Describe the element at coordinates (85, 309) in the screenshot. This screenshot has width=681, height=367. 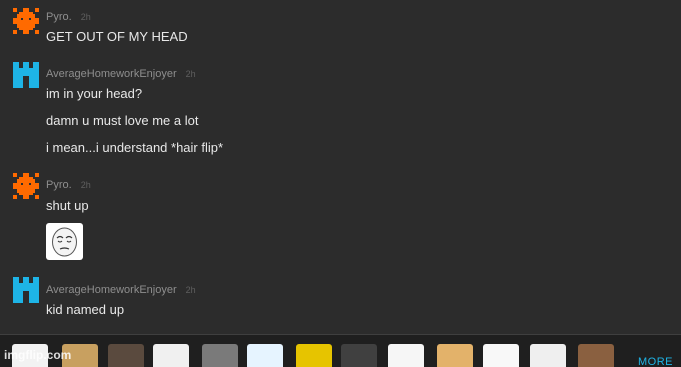
I see `message-text: kid named up` at that location.